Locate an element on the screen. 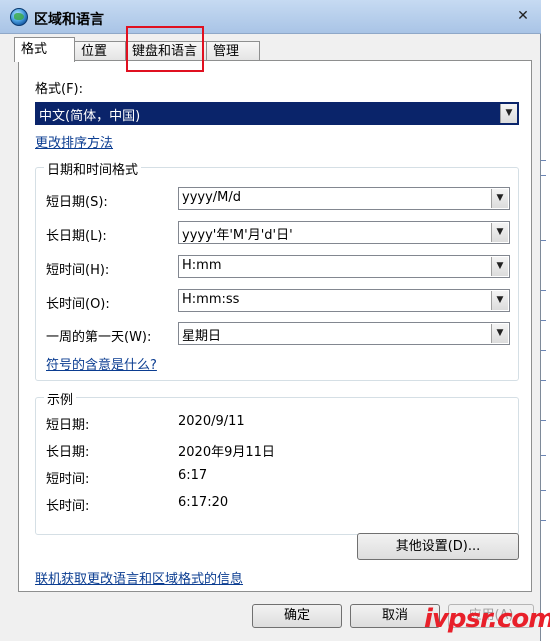 Image resolution: width=550 pixels, height=641 pixels. example-long-time-value: 6:17:20 is located at coordinates (203, 502).